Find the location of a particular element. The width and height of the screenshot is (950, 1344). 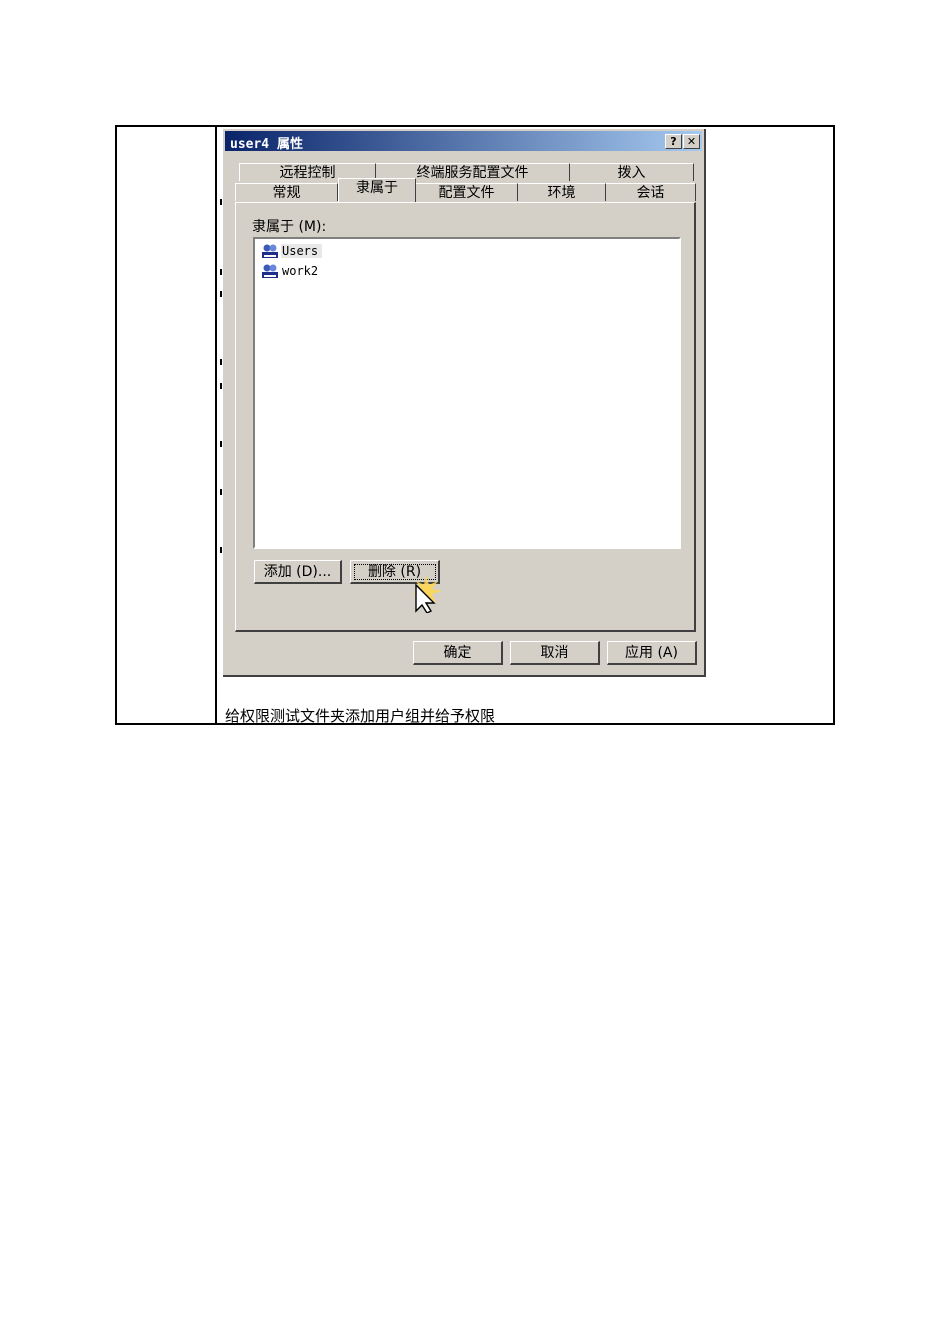

close-button: ✕ is located at coordinates (691, 141).